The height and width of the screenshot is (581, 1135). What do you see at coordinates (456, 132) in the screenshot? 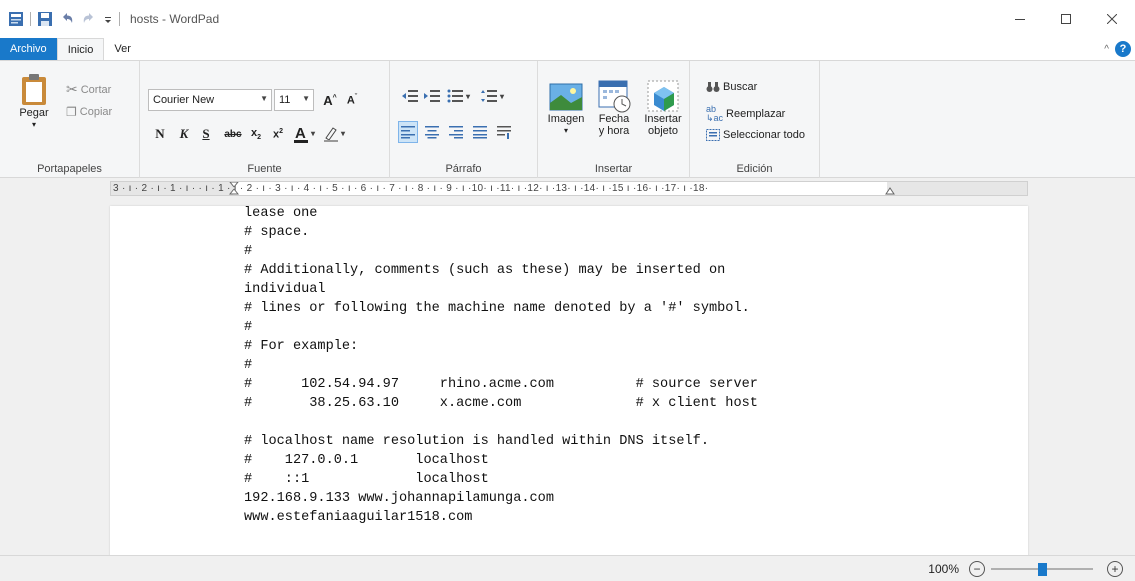
I see `align-right-button` at bounding box center [456, 132].